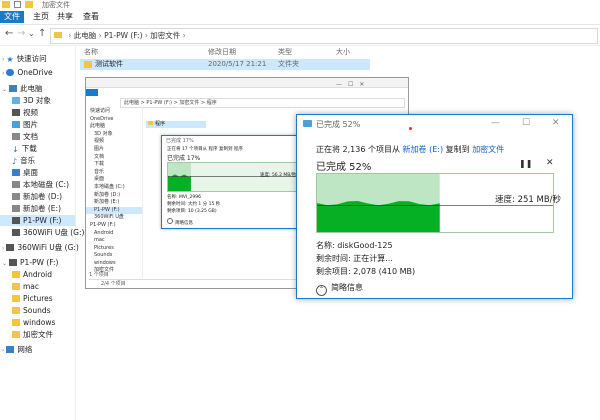 The height and width of the screenshot is (420, 600). What do you see at coordinates (222, 52) in the screenshot?
I see `column-date: 修改日期` at bounding box center [222, 52].